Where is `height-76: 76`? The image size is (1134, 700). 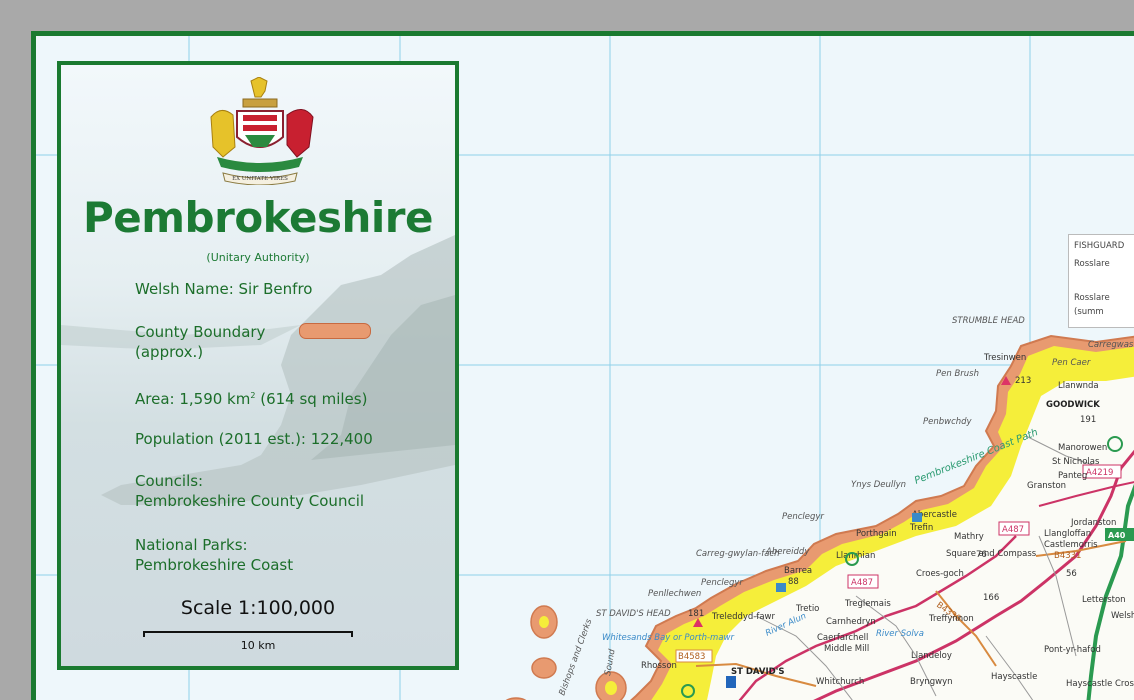 height-76: 76 is located at coordinates (981, 555).